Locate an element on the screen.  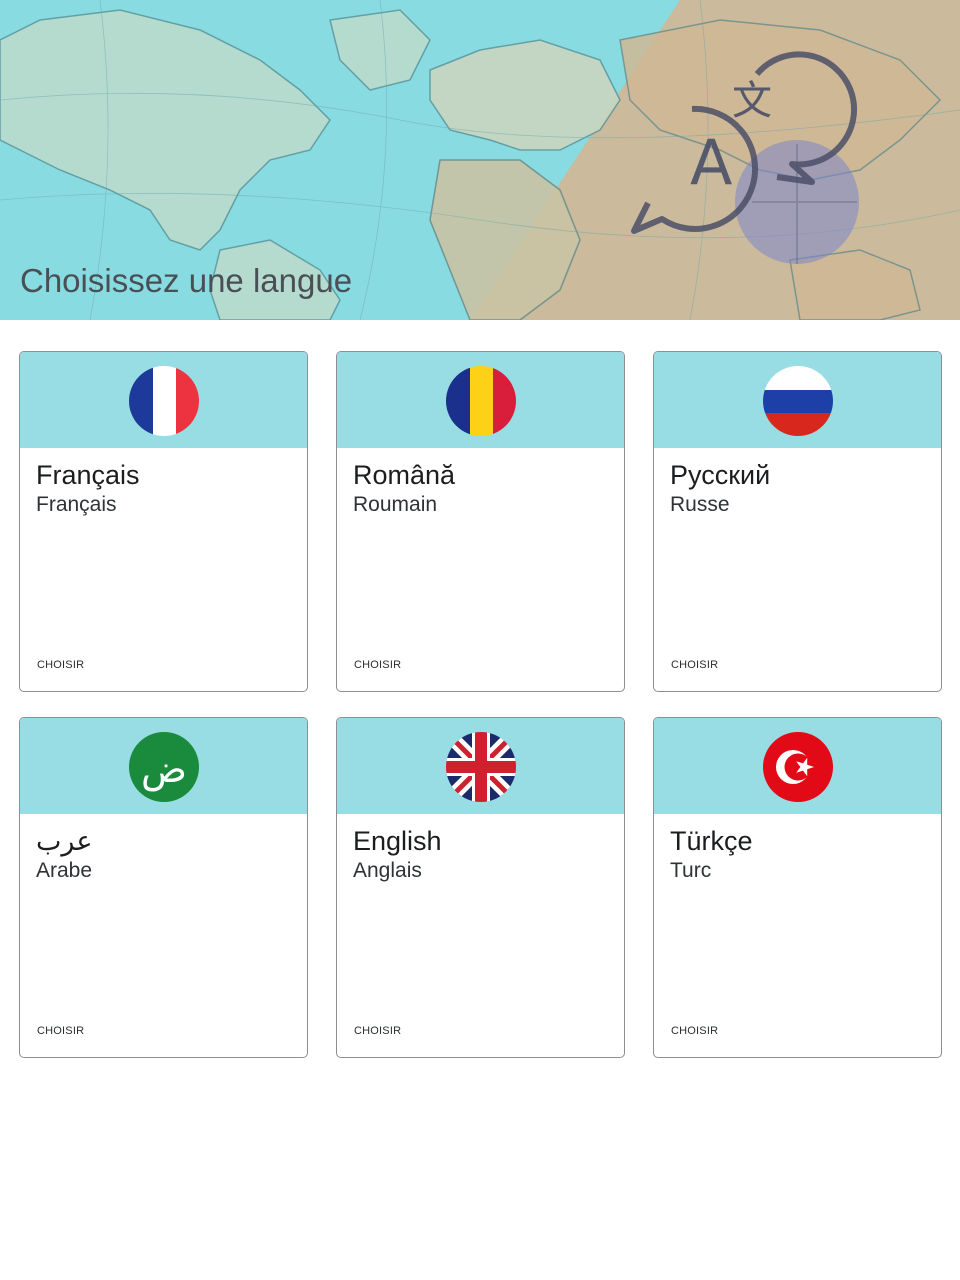
native-language-name: Română is located at coordinates (404, 475).